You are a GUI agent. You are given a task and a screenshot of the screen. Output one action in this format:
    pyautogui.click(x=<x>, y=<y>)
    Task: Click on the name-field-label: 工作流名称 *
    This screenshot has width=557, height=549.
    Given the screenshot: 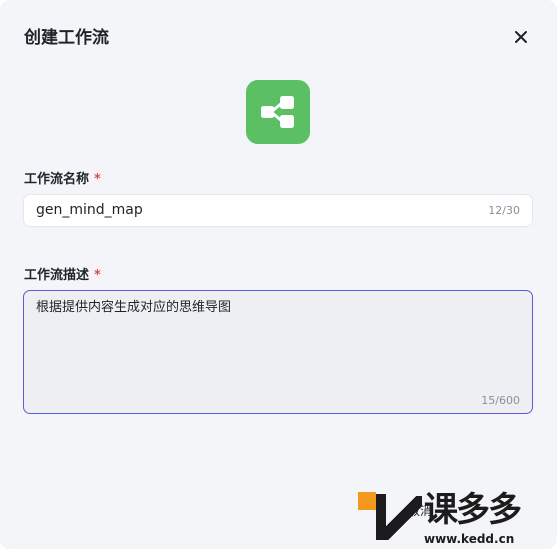 What is the action you would take?
    pyautogui.click(x=62, y=180)
    